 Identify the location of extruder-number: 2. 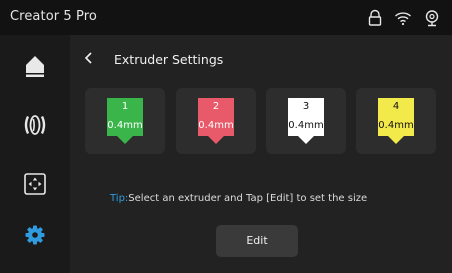
(216, 106).